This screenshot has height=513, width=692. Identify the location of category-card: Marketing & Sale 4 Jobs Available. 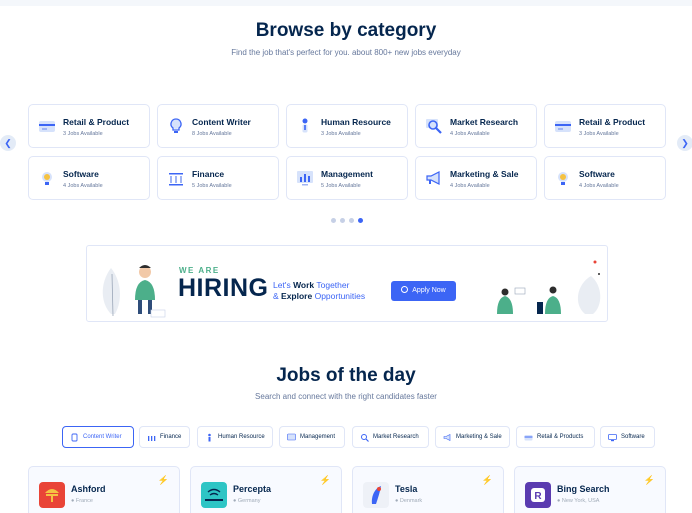
(476, 178).